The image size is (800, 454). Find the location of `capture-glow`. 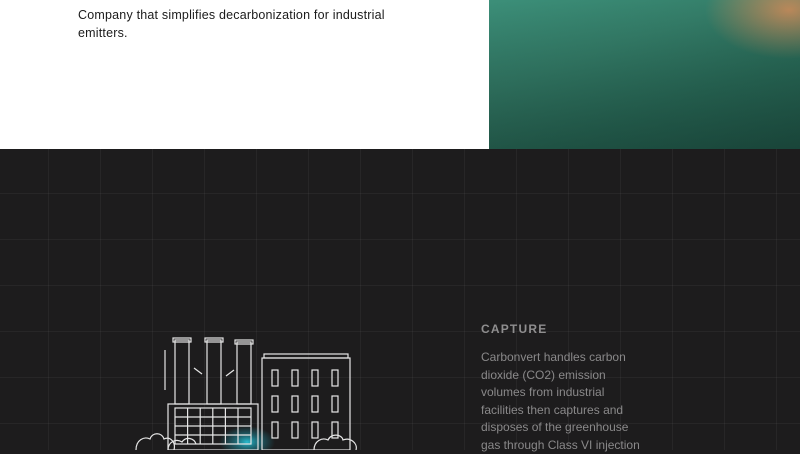

capture-glow is located at coordinates (247, 438).